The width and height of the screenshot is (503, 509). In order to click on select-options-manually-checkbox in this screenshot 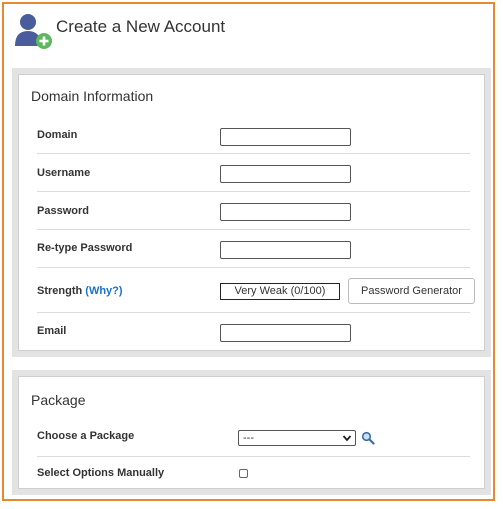, I will do `click(243, 473)`.